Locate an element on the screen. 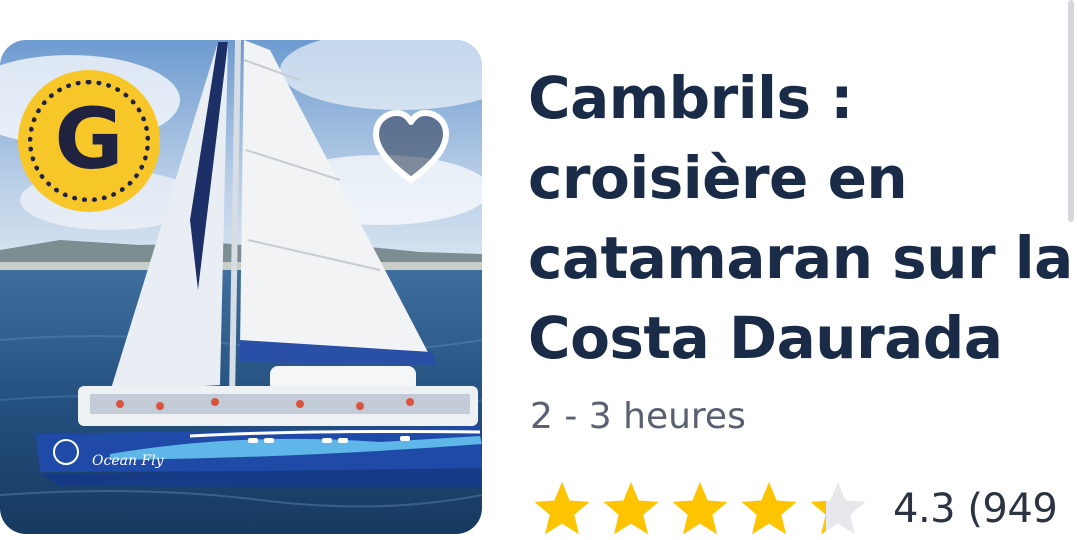  rating-row: 4.3 (949 is located at coordinates (795, 509).